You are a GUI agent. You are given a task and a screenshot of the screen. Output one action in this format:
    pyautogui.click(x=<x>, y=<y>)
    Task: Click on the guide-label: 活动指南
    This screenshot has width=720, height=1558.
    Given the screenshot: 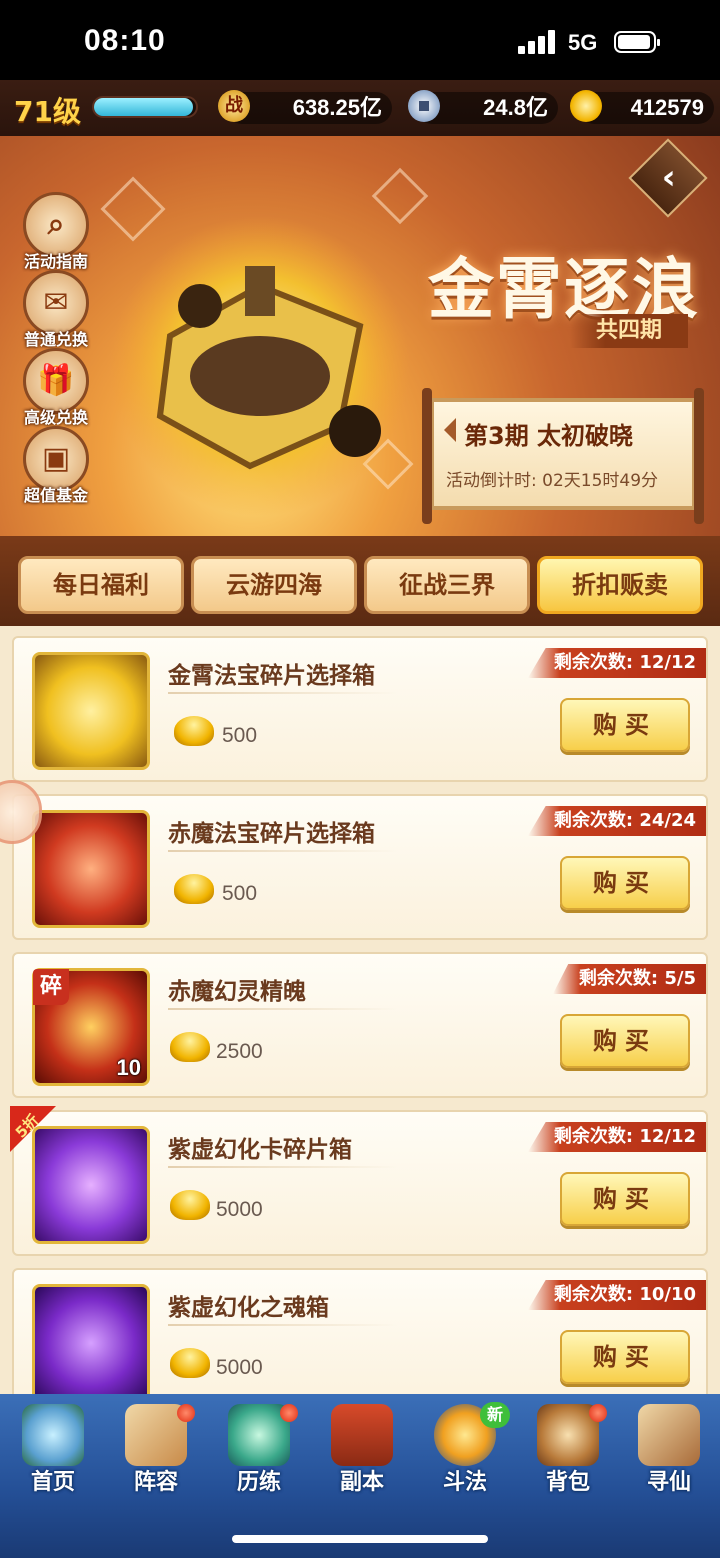 What is the action you would take?
    pyautogui.click(x=55, y=261)
    